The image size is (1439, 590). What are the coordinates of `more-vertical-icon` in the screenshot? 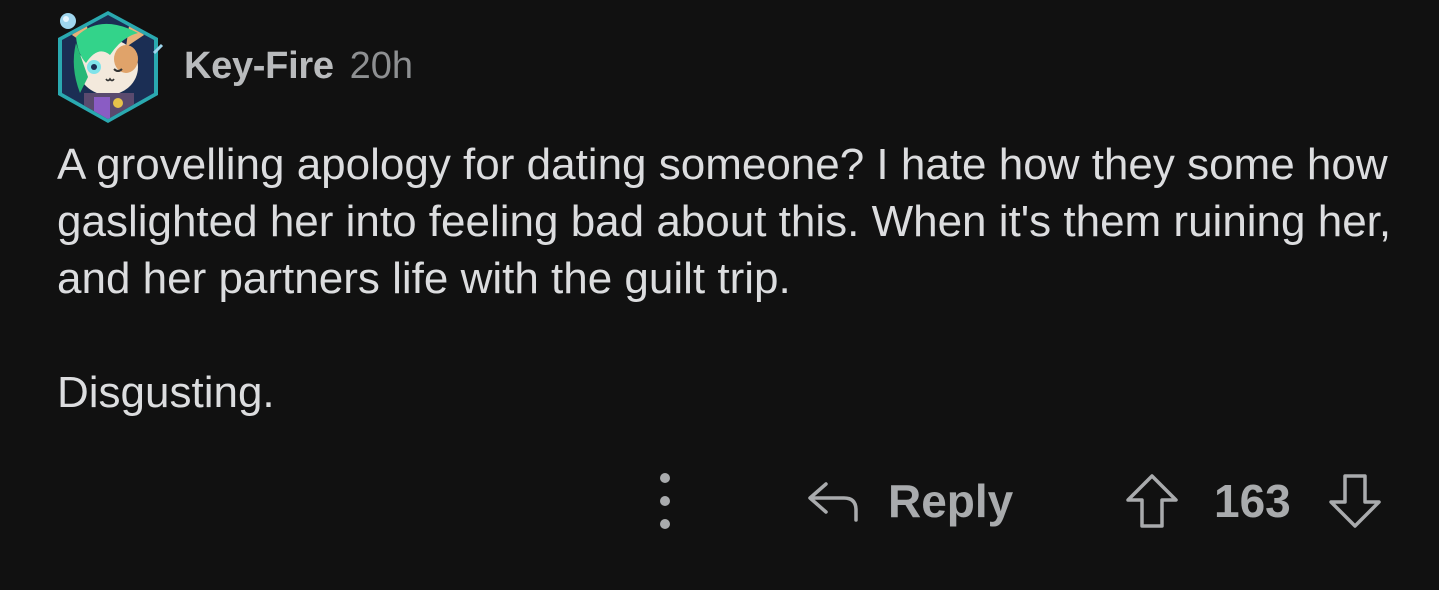 It's located at (665, 478).